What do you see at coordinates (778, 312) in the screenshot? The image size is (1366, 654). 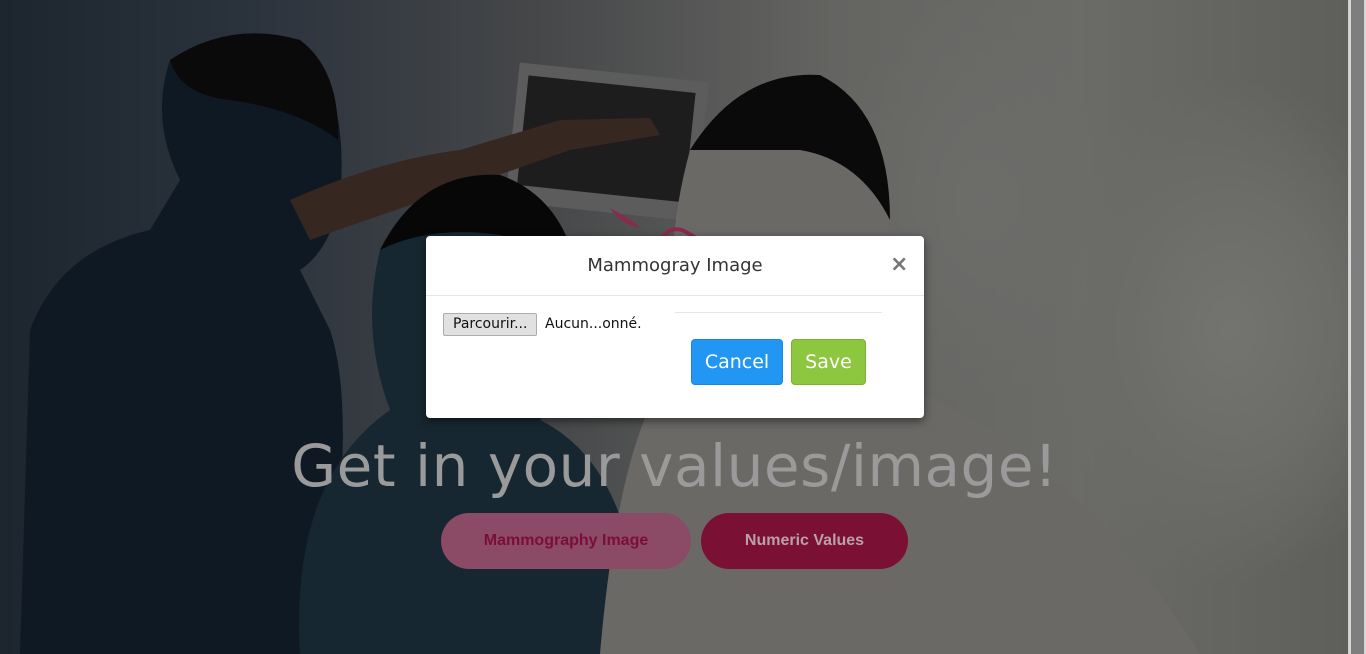 I see `divider` at bounding box center [778, 312].